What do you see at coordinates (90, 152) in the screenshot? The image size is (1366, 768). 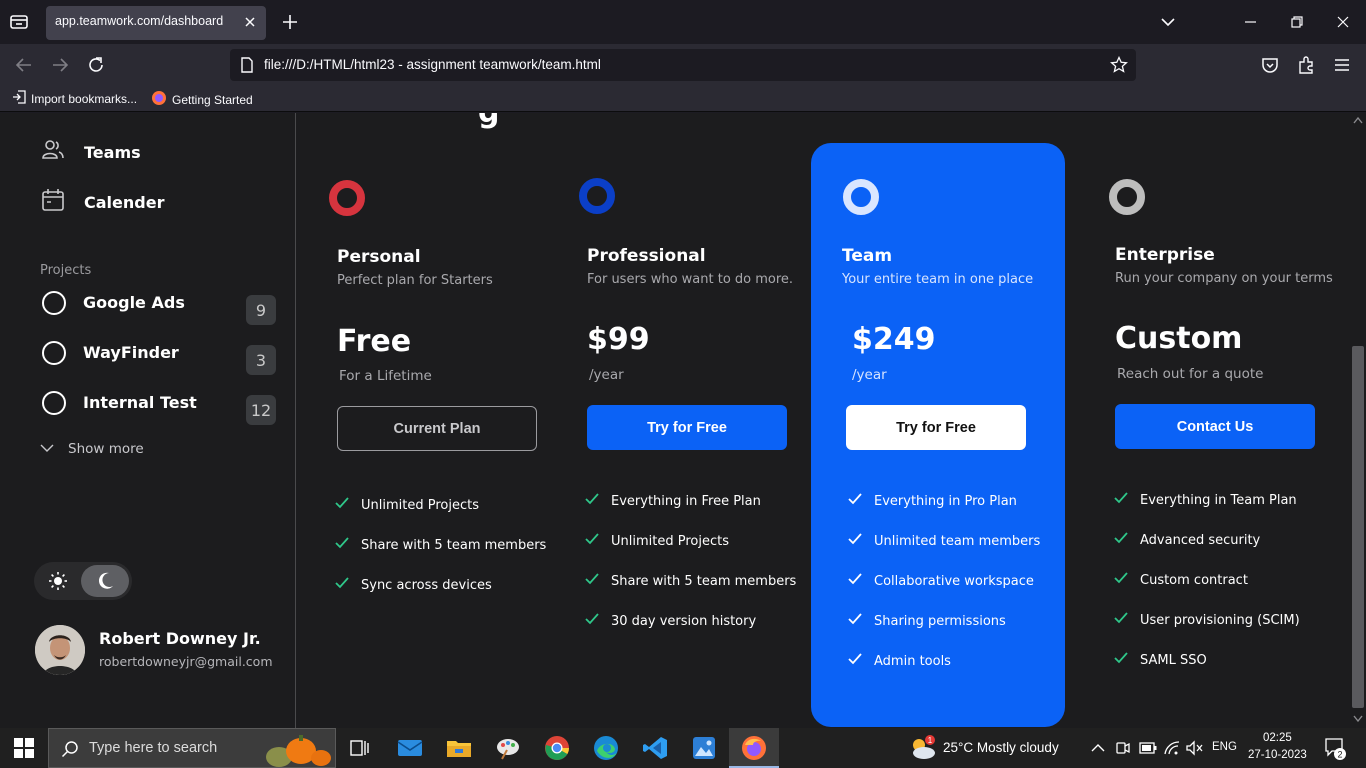 I see `sidebar-item-teams: Teams` at bounding box center [90, 152].